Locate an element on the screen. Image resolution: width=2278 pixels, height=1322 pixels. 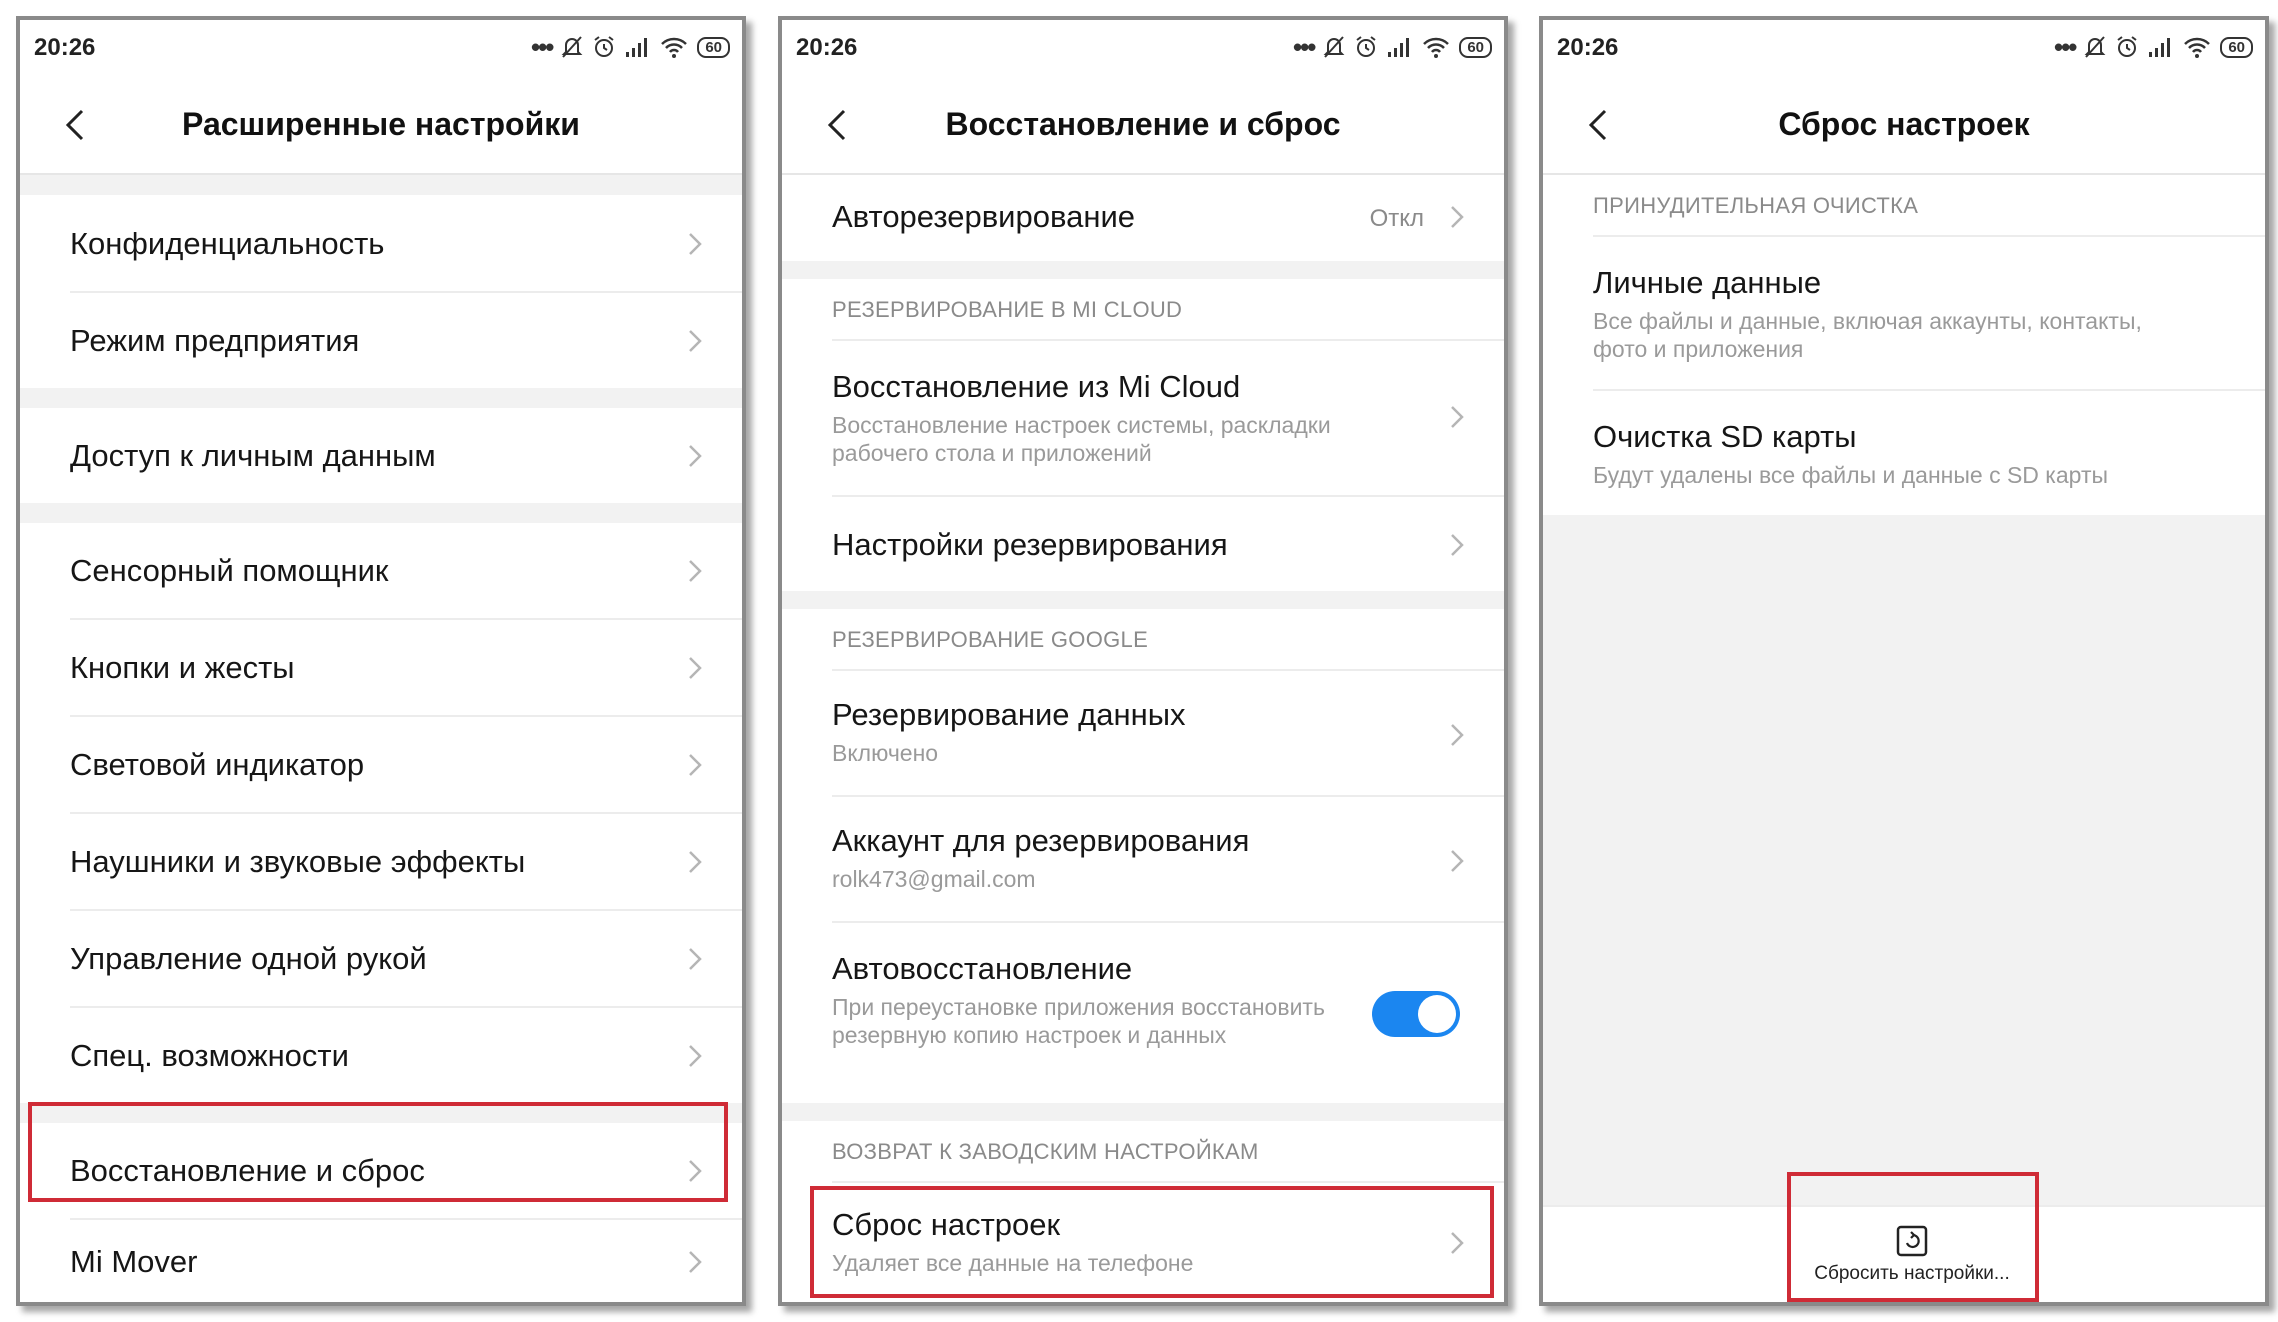
list-item-personal-data-access: Доступ к личным данным is located at coordinates (381, 455).